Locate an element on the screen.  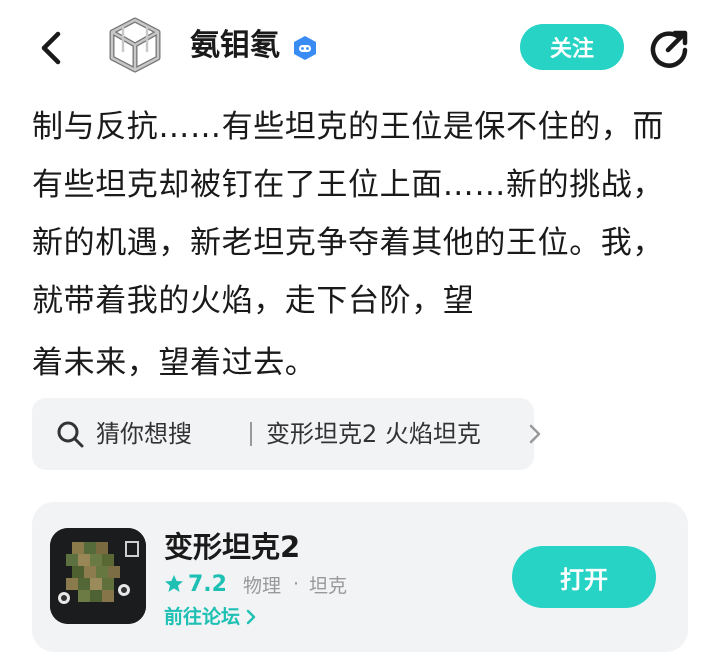
impossible-cube-icon is located at coordinates (135, 45).